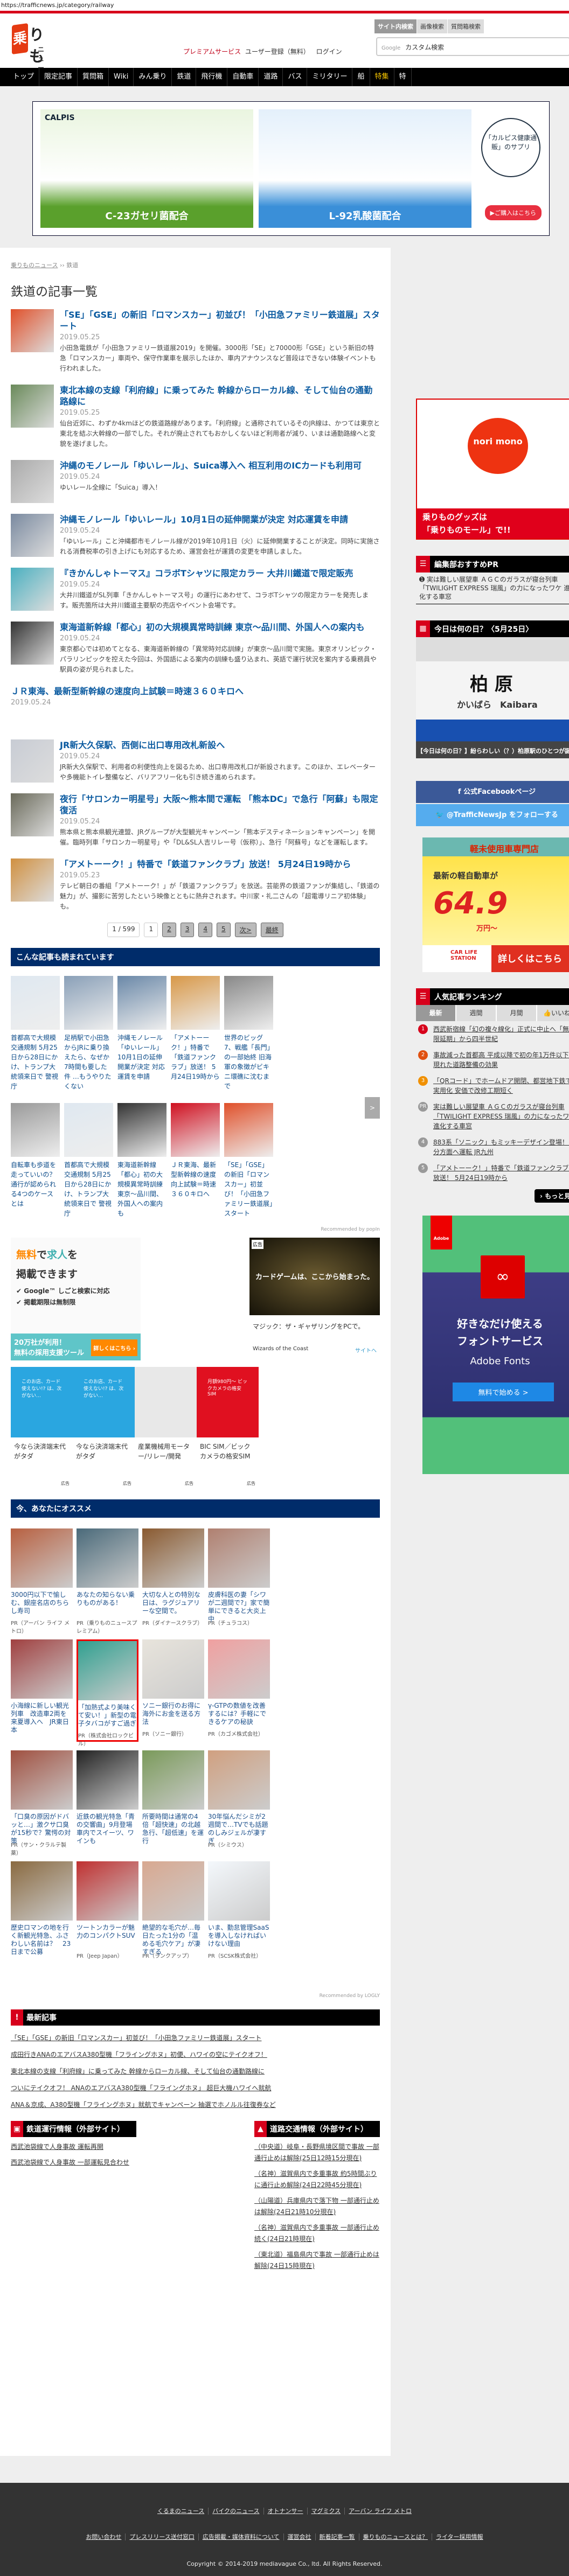 This screenshot has height=2576, width=569. I want to click on road-info-link: （山陽道）兵庫県内で落下物 一部通行止めは解除(24日21時10分現在), so click(317, 2206).